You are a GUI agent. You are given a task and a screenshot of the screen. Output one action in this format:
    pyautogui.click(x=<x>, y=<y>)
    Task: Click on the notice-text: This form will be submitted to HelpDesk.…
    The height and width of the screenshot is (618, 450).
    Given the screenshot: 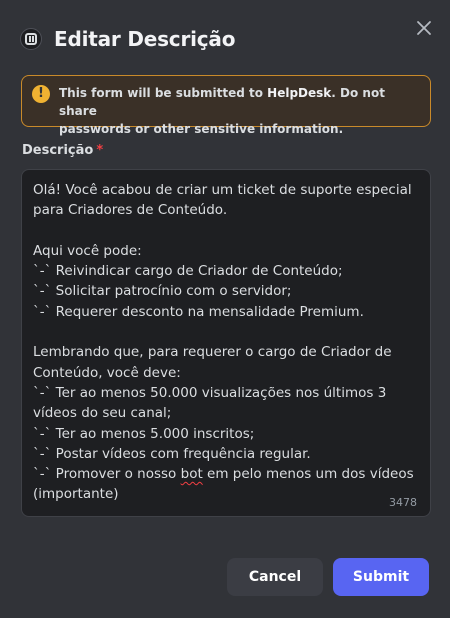 What is the action you would take?
    pyautogui.click(x=239, y=111)
    